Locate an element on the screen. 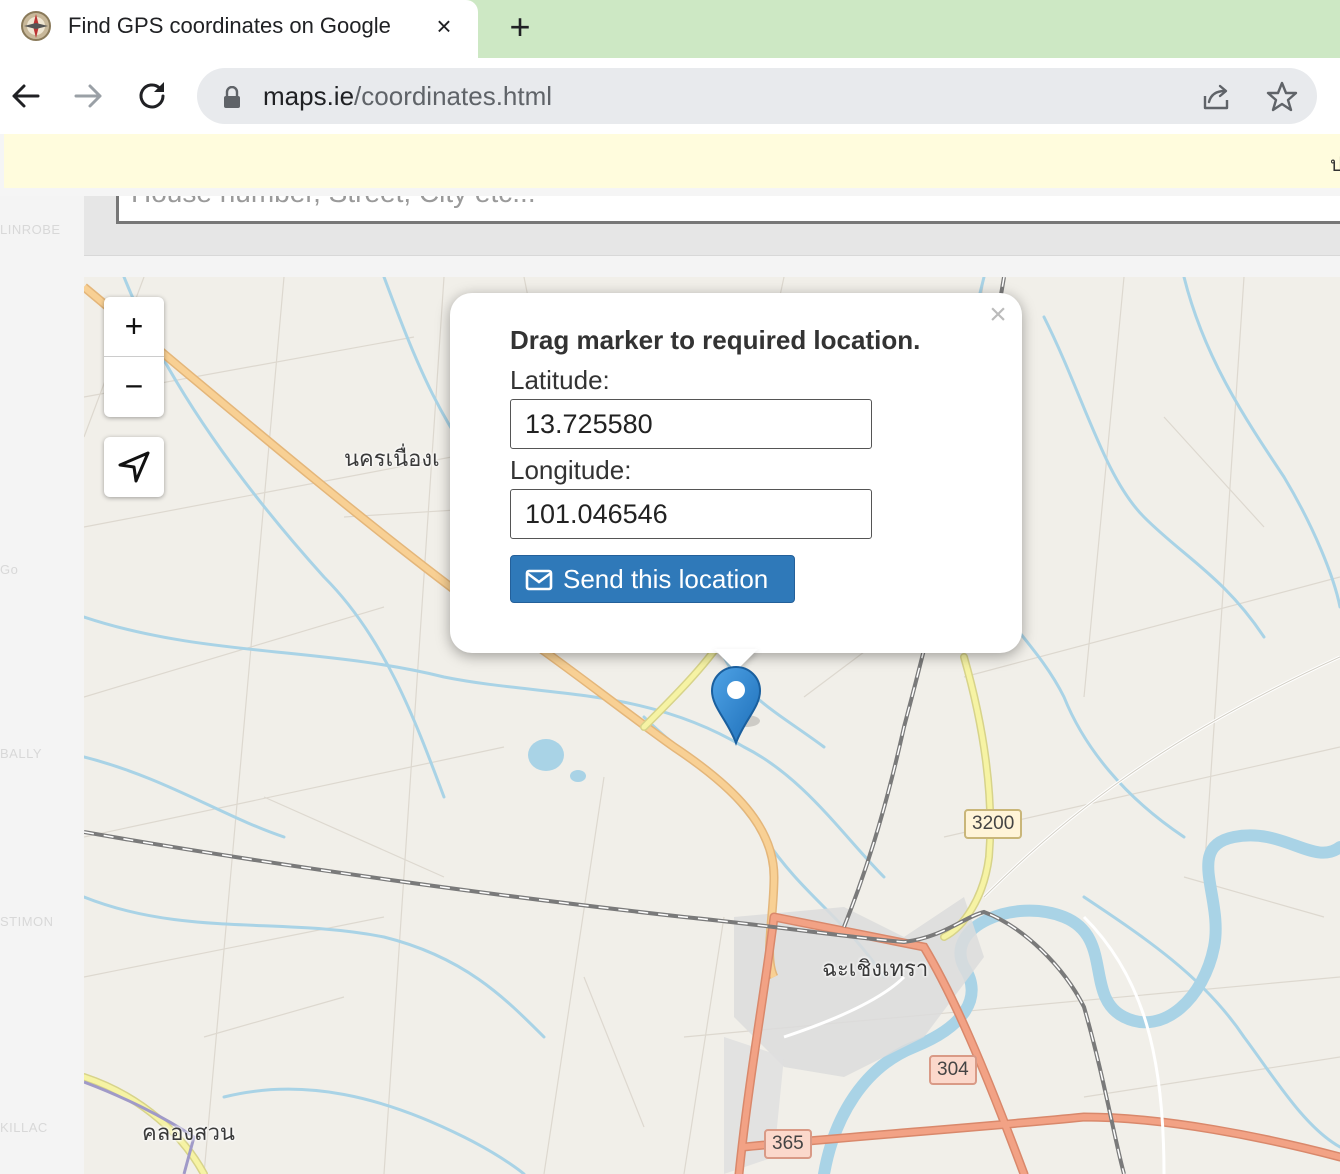  tab-close-icon: × is located at coordinates (444, 26).